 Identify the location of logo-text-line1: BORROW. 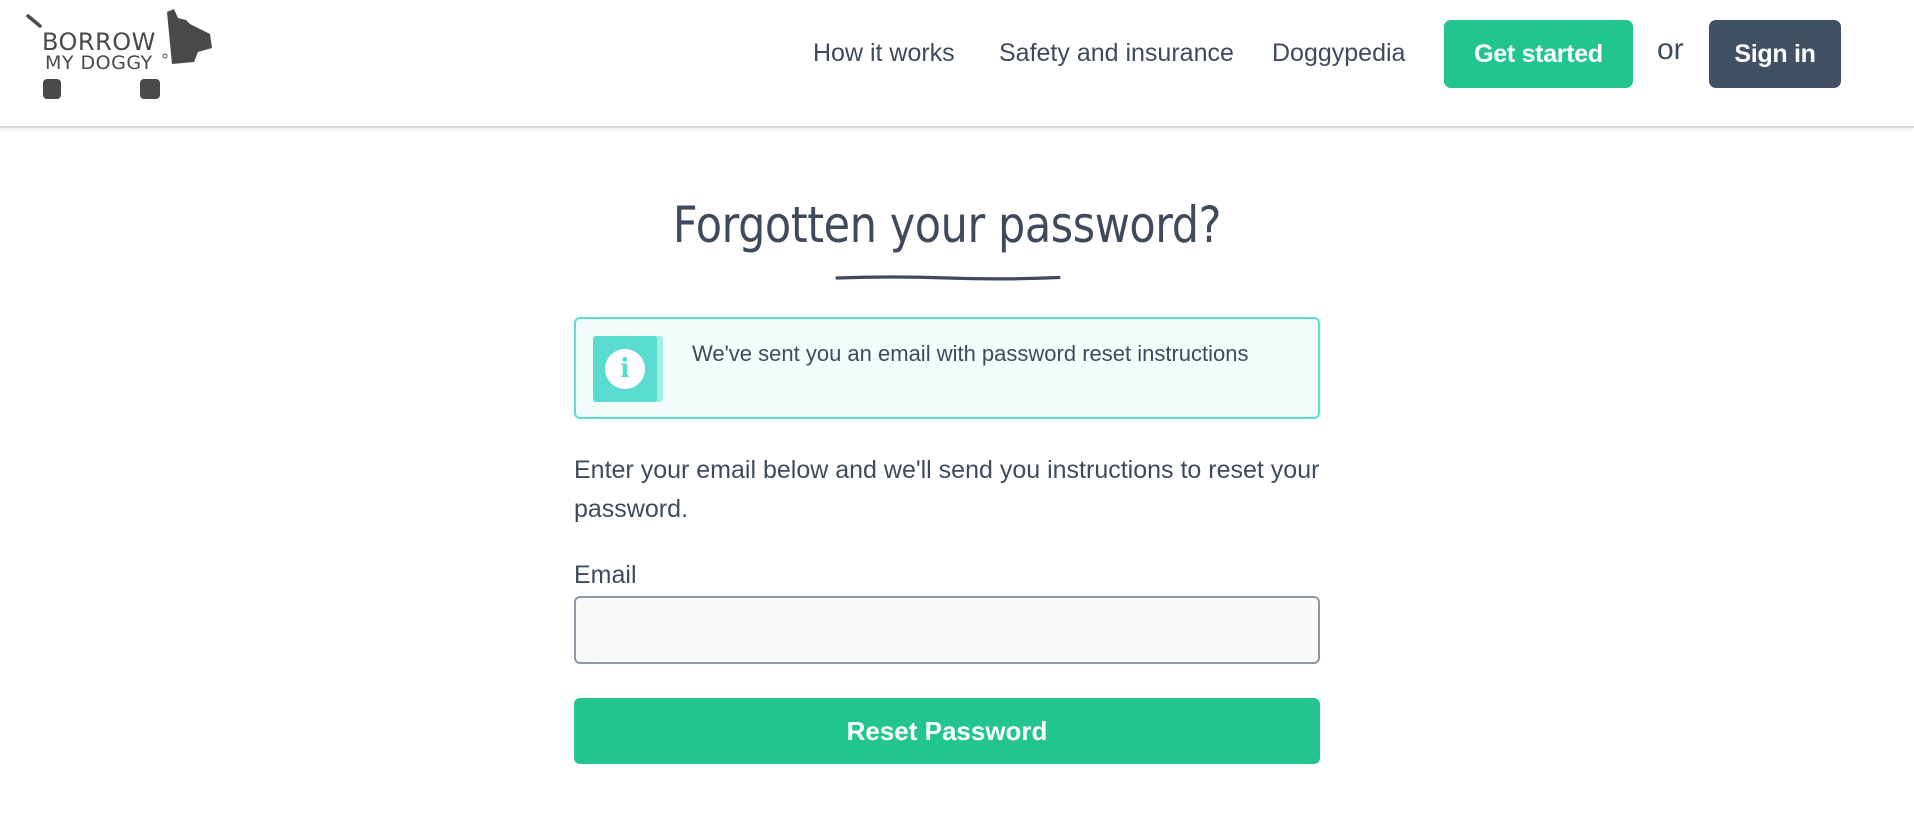
(99, 42).